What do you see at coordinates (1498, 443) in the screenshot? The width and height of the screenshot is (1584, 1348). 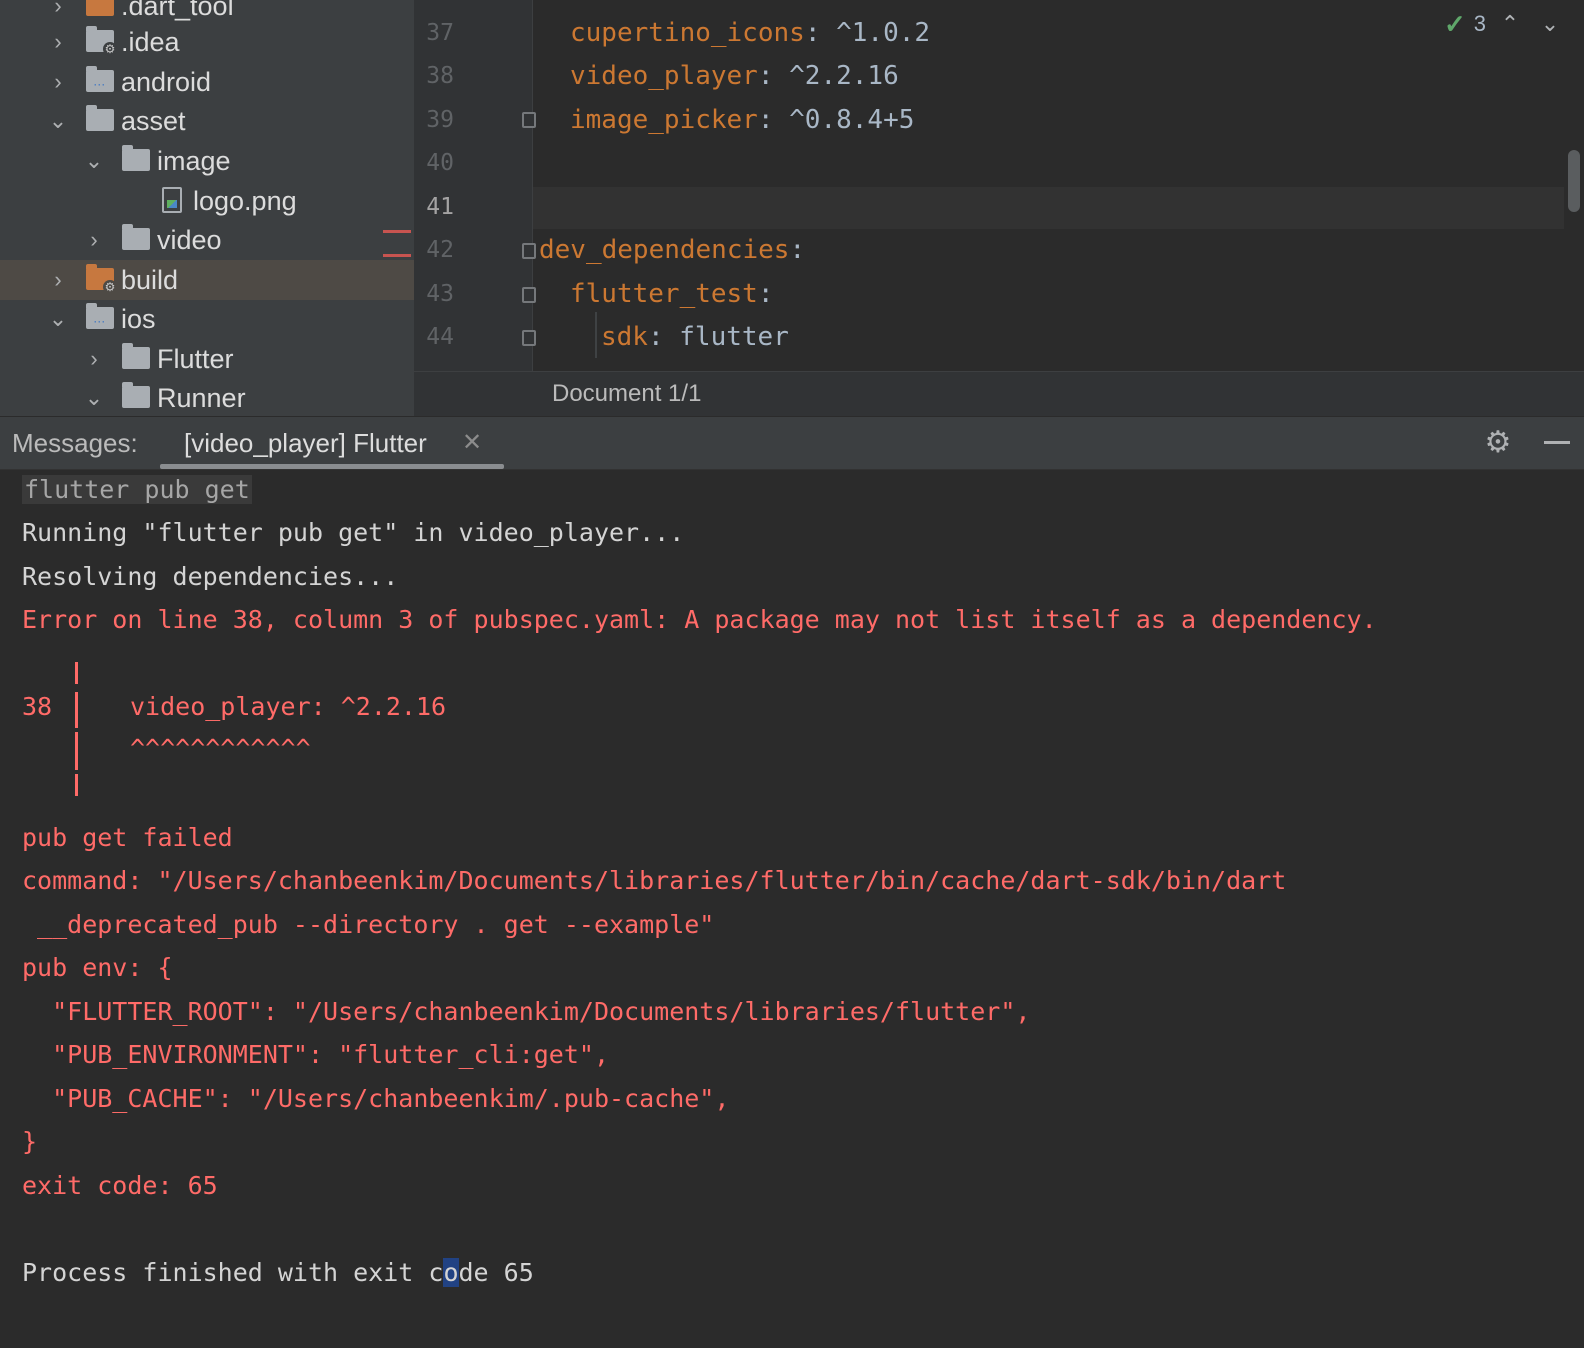 I see `gear-icon: ⚙` at bounding box center [1498, 443].